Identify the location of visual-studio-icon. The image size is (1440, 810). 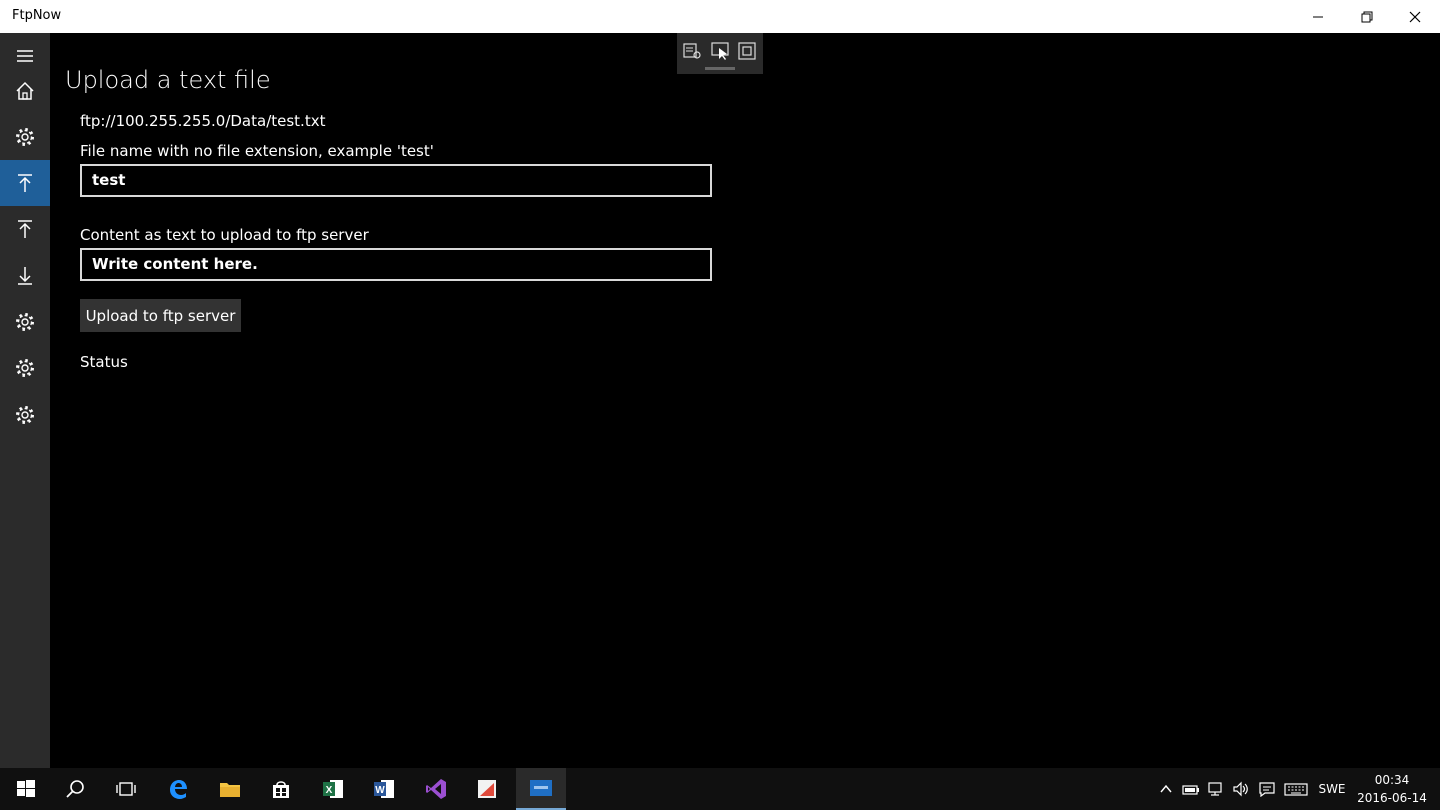
(436, 789).